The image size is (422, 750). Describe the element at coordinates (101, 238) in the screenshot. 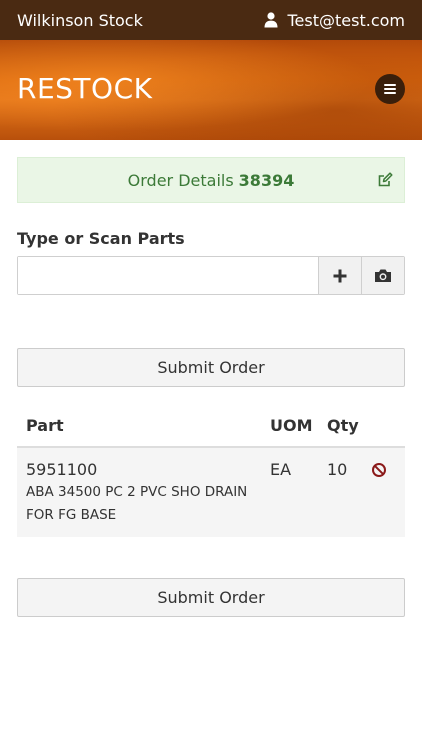

I see `parts-input-label: Type or Scan Parts` at that location.